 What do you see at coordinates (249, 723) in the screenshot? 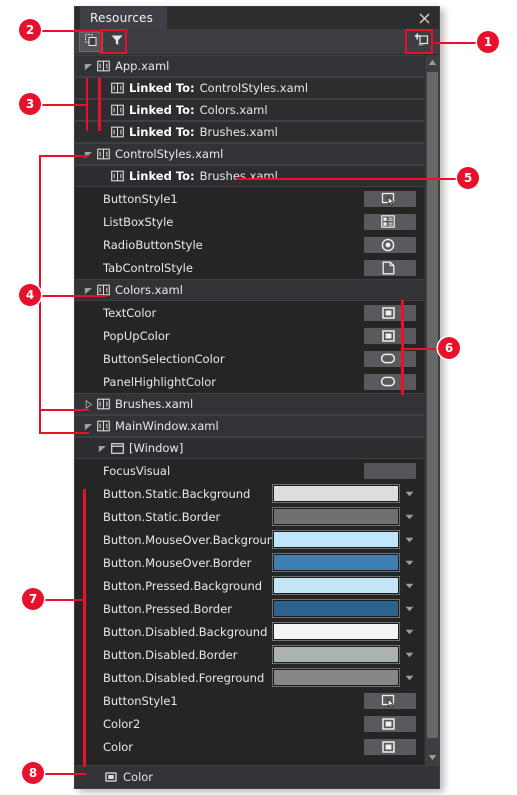
I see `resource-row: Color2` at bounding box center [249, 723].